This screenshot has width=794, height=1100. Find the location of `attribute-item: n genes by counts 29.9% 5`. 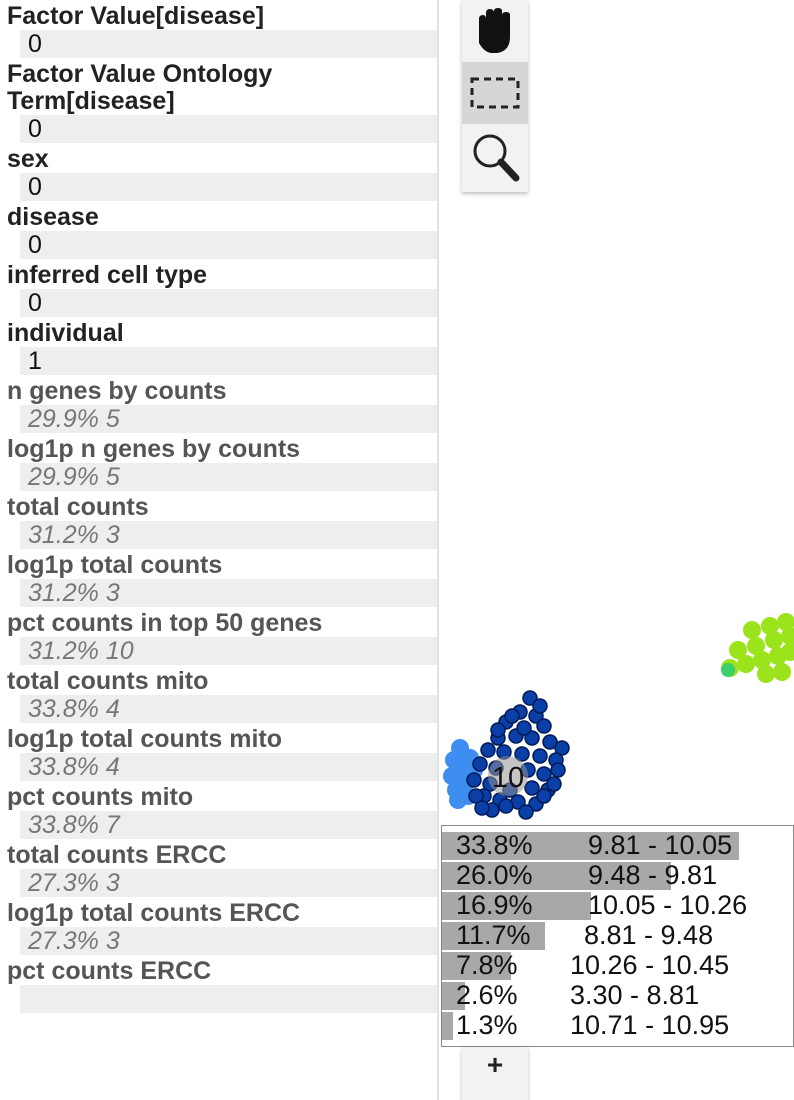

attribute-item: n genes by counts 29.9% 5 is located at coordinates (218, 404).